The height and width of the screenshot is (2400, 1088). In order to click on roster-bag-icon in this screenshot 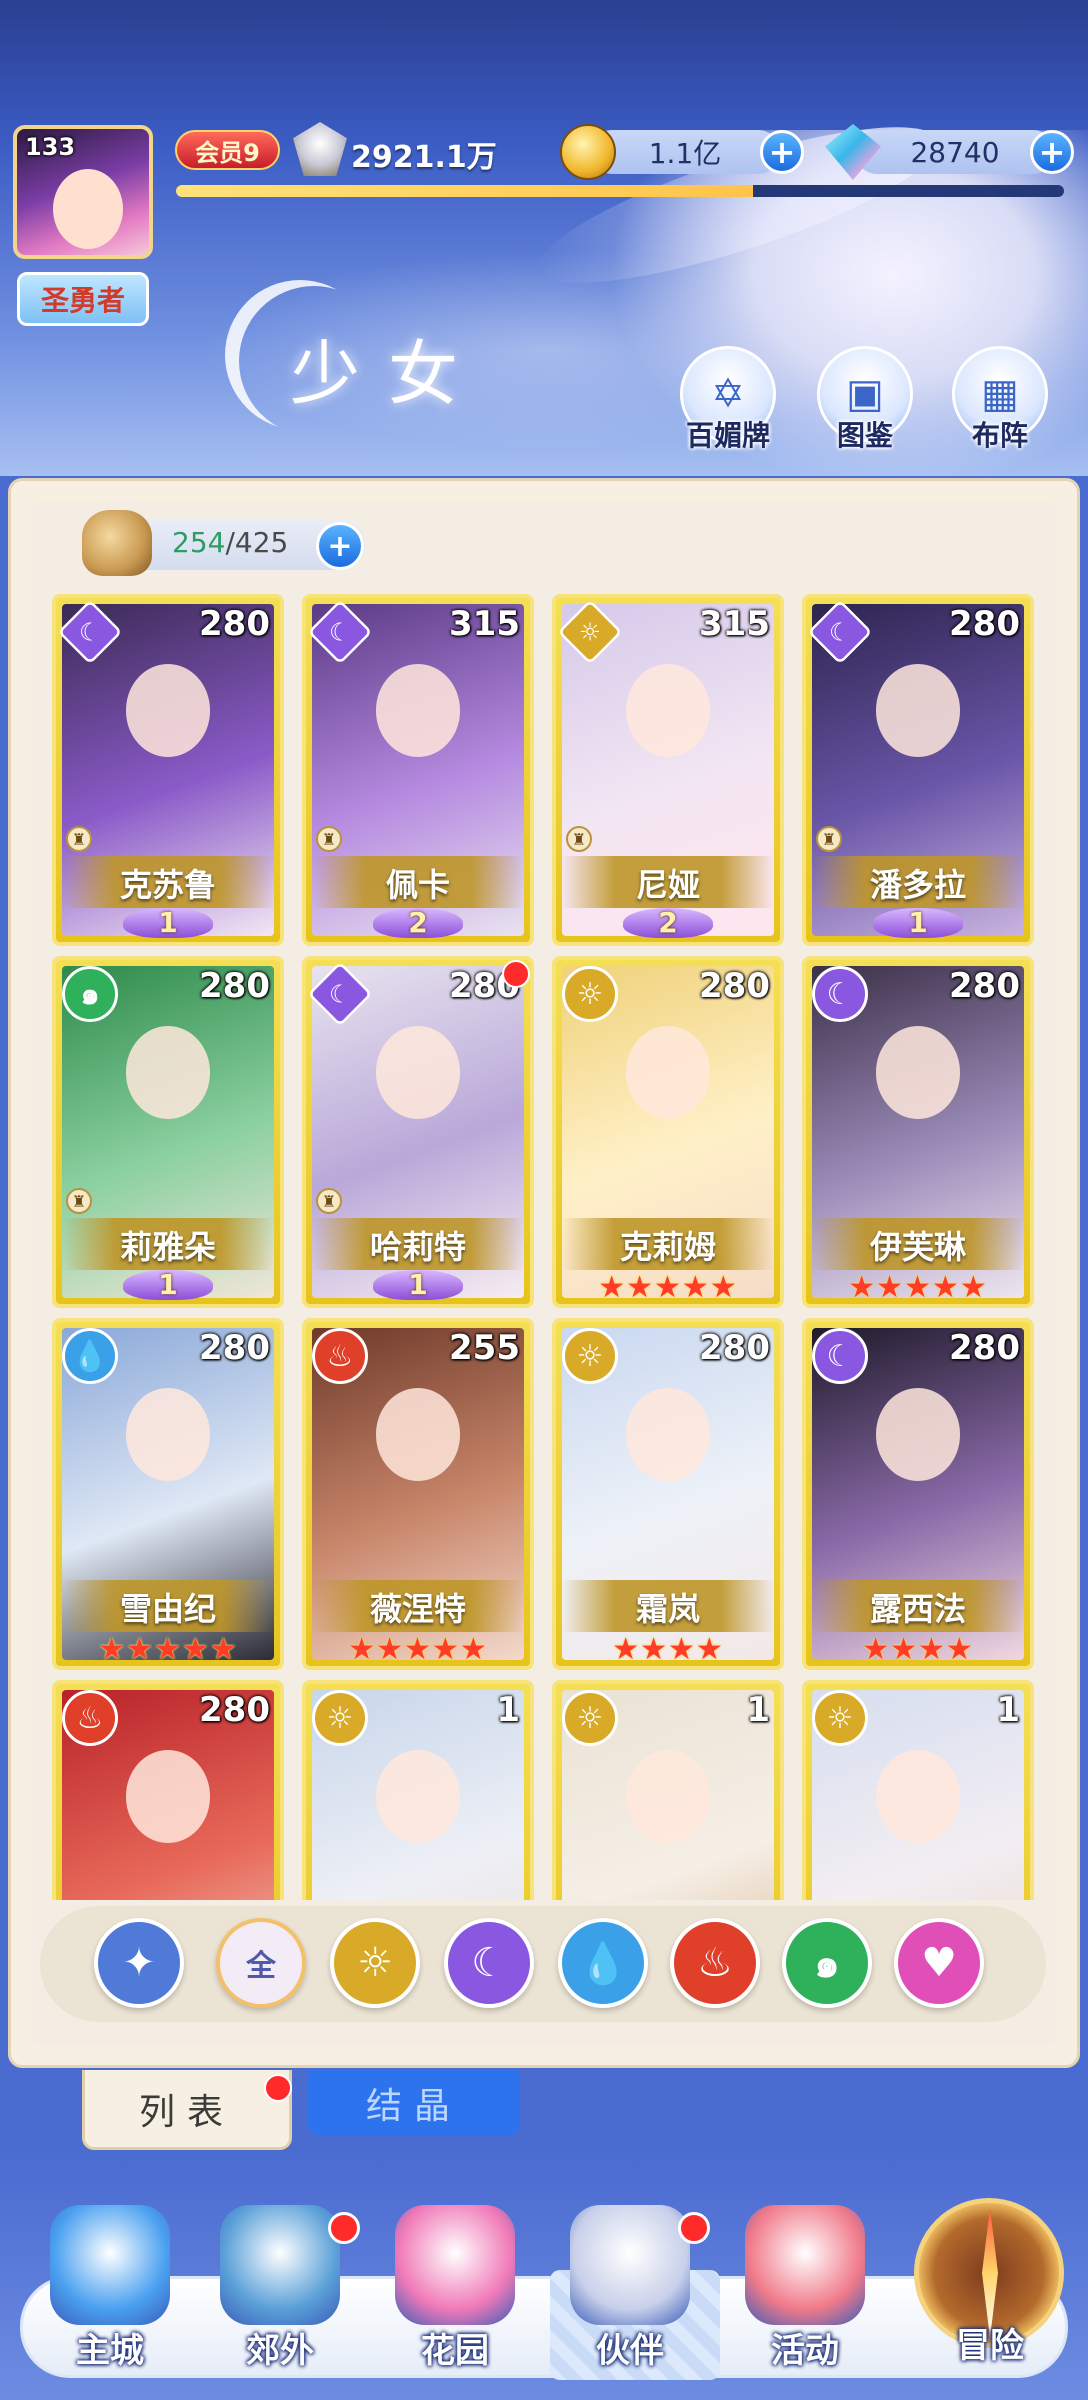, I will do `click(117, 543)`.